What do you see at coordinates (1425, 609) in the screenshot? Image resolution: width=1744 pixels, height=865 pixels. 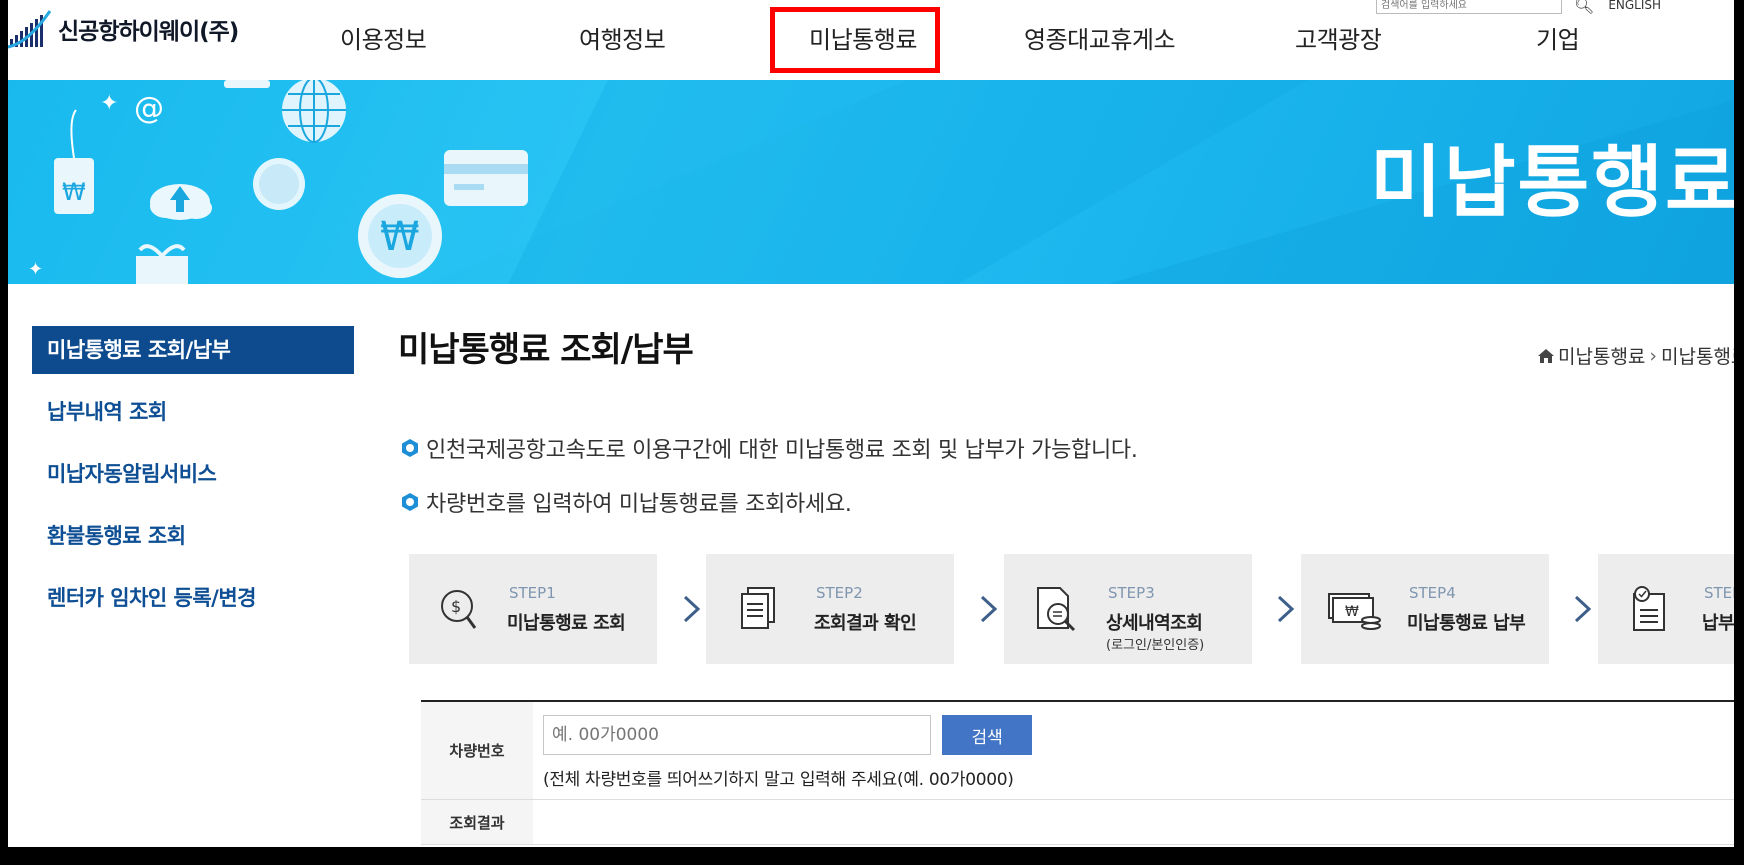 I see `step-4: ₩ STEP4 미납통행료 납부` at bounding box center [1425, 609].